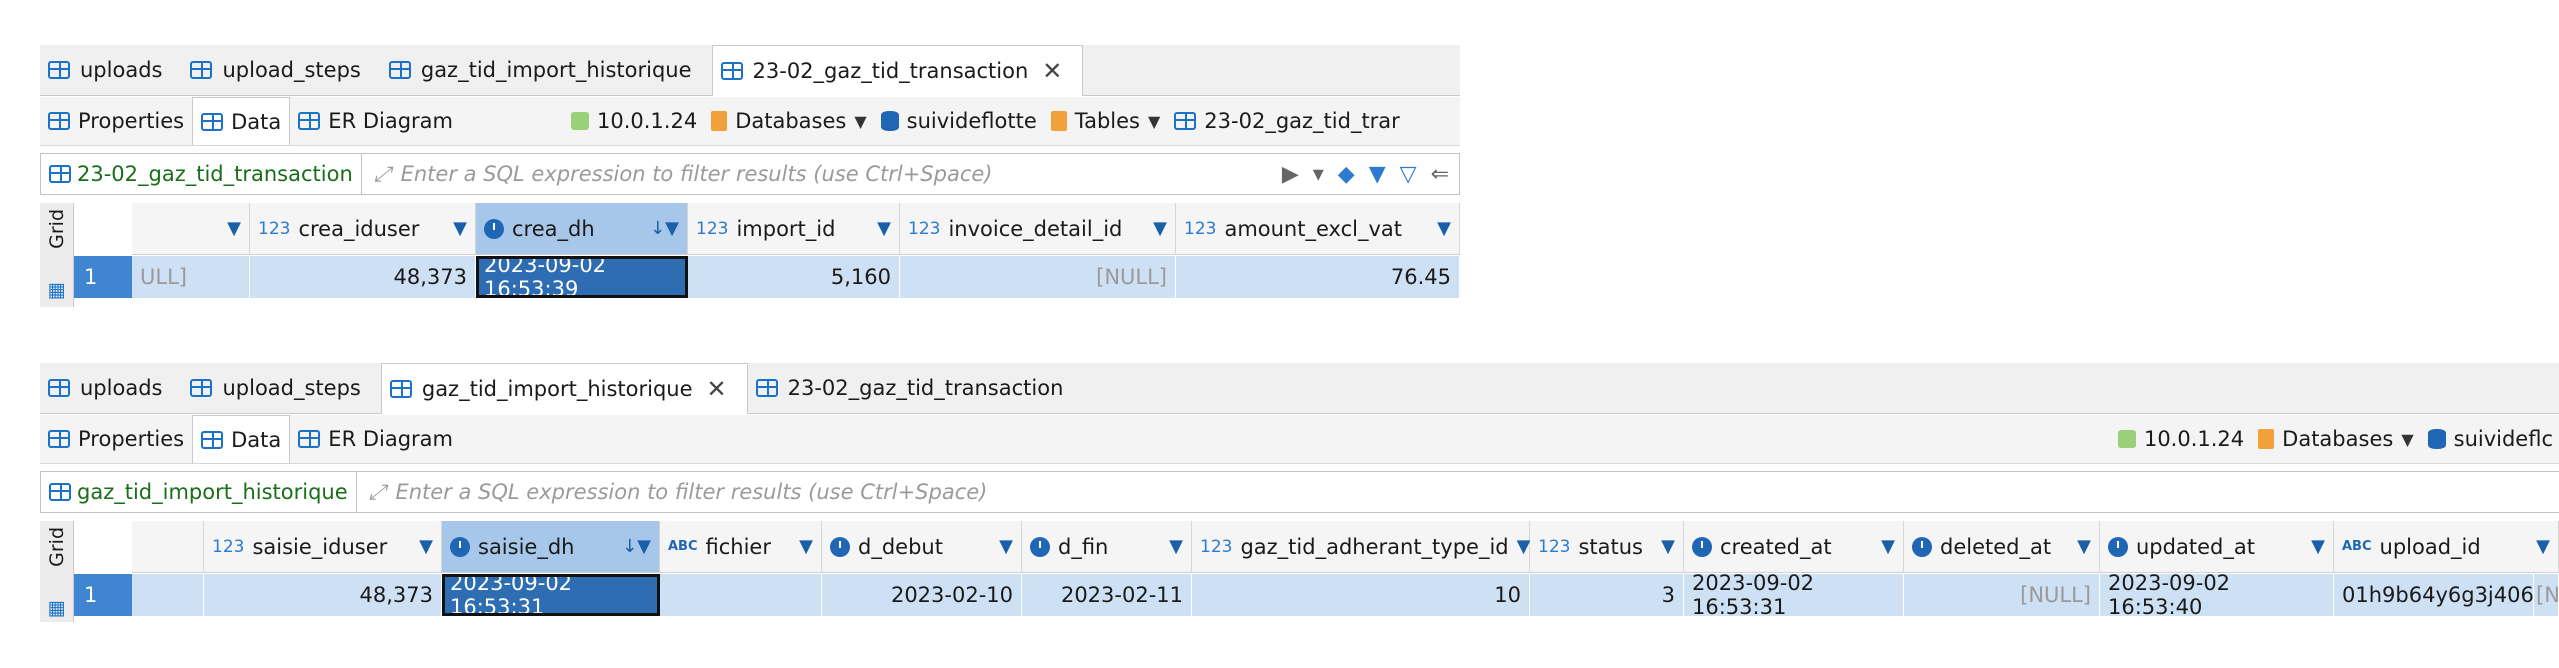 The image size is (2559, 668). Describe the element at coordinates (958, 121) in the screenshot. I see `crumb-database: suivideflotte` at that location.